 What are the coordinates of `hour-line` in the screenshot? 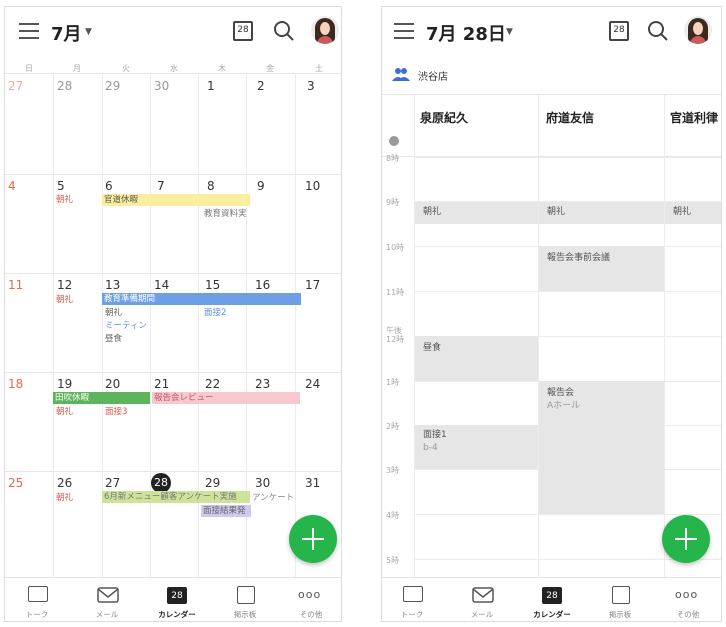 It's located at (567, 514).